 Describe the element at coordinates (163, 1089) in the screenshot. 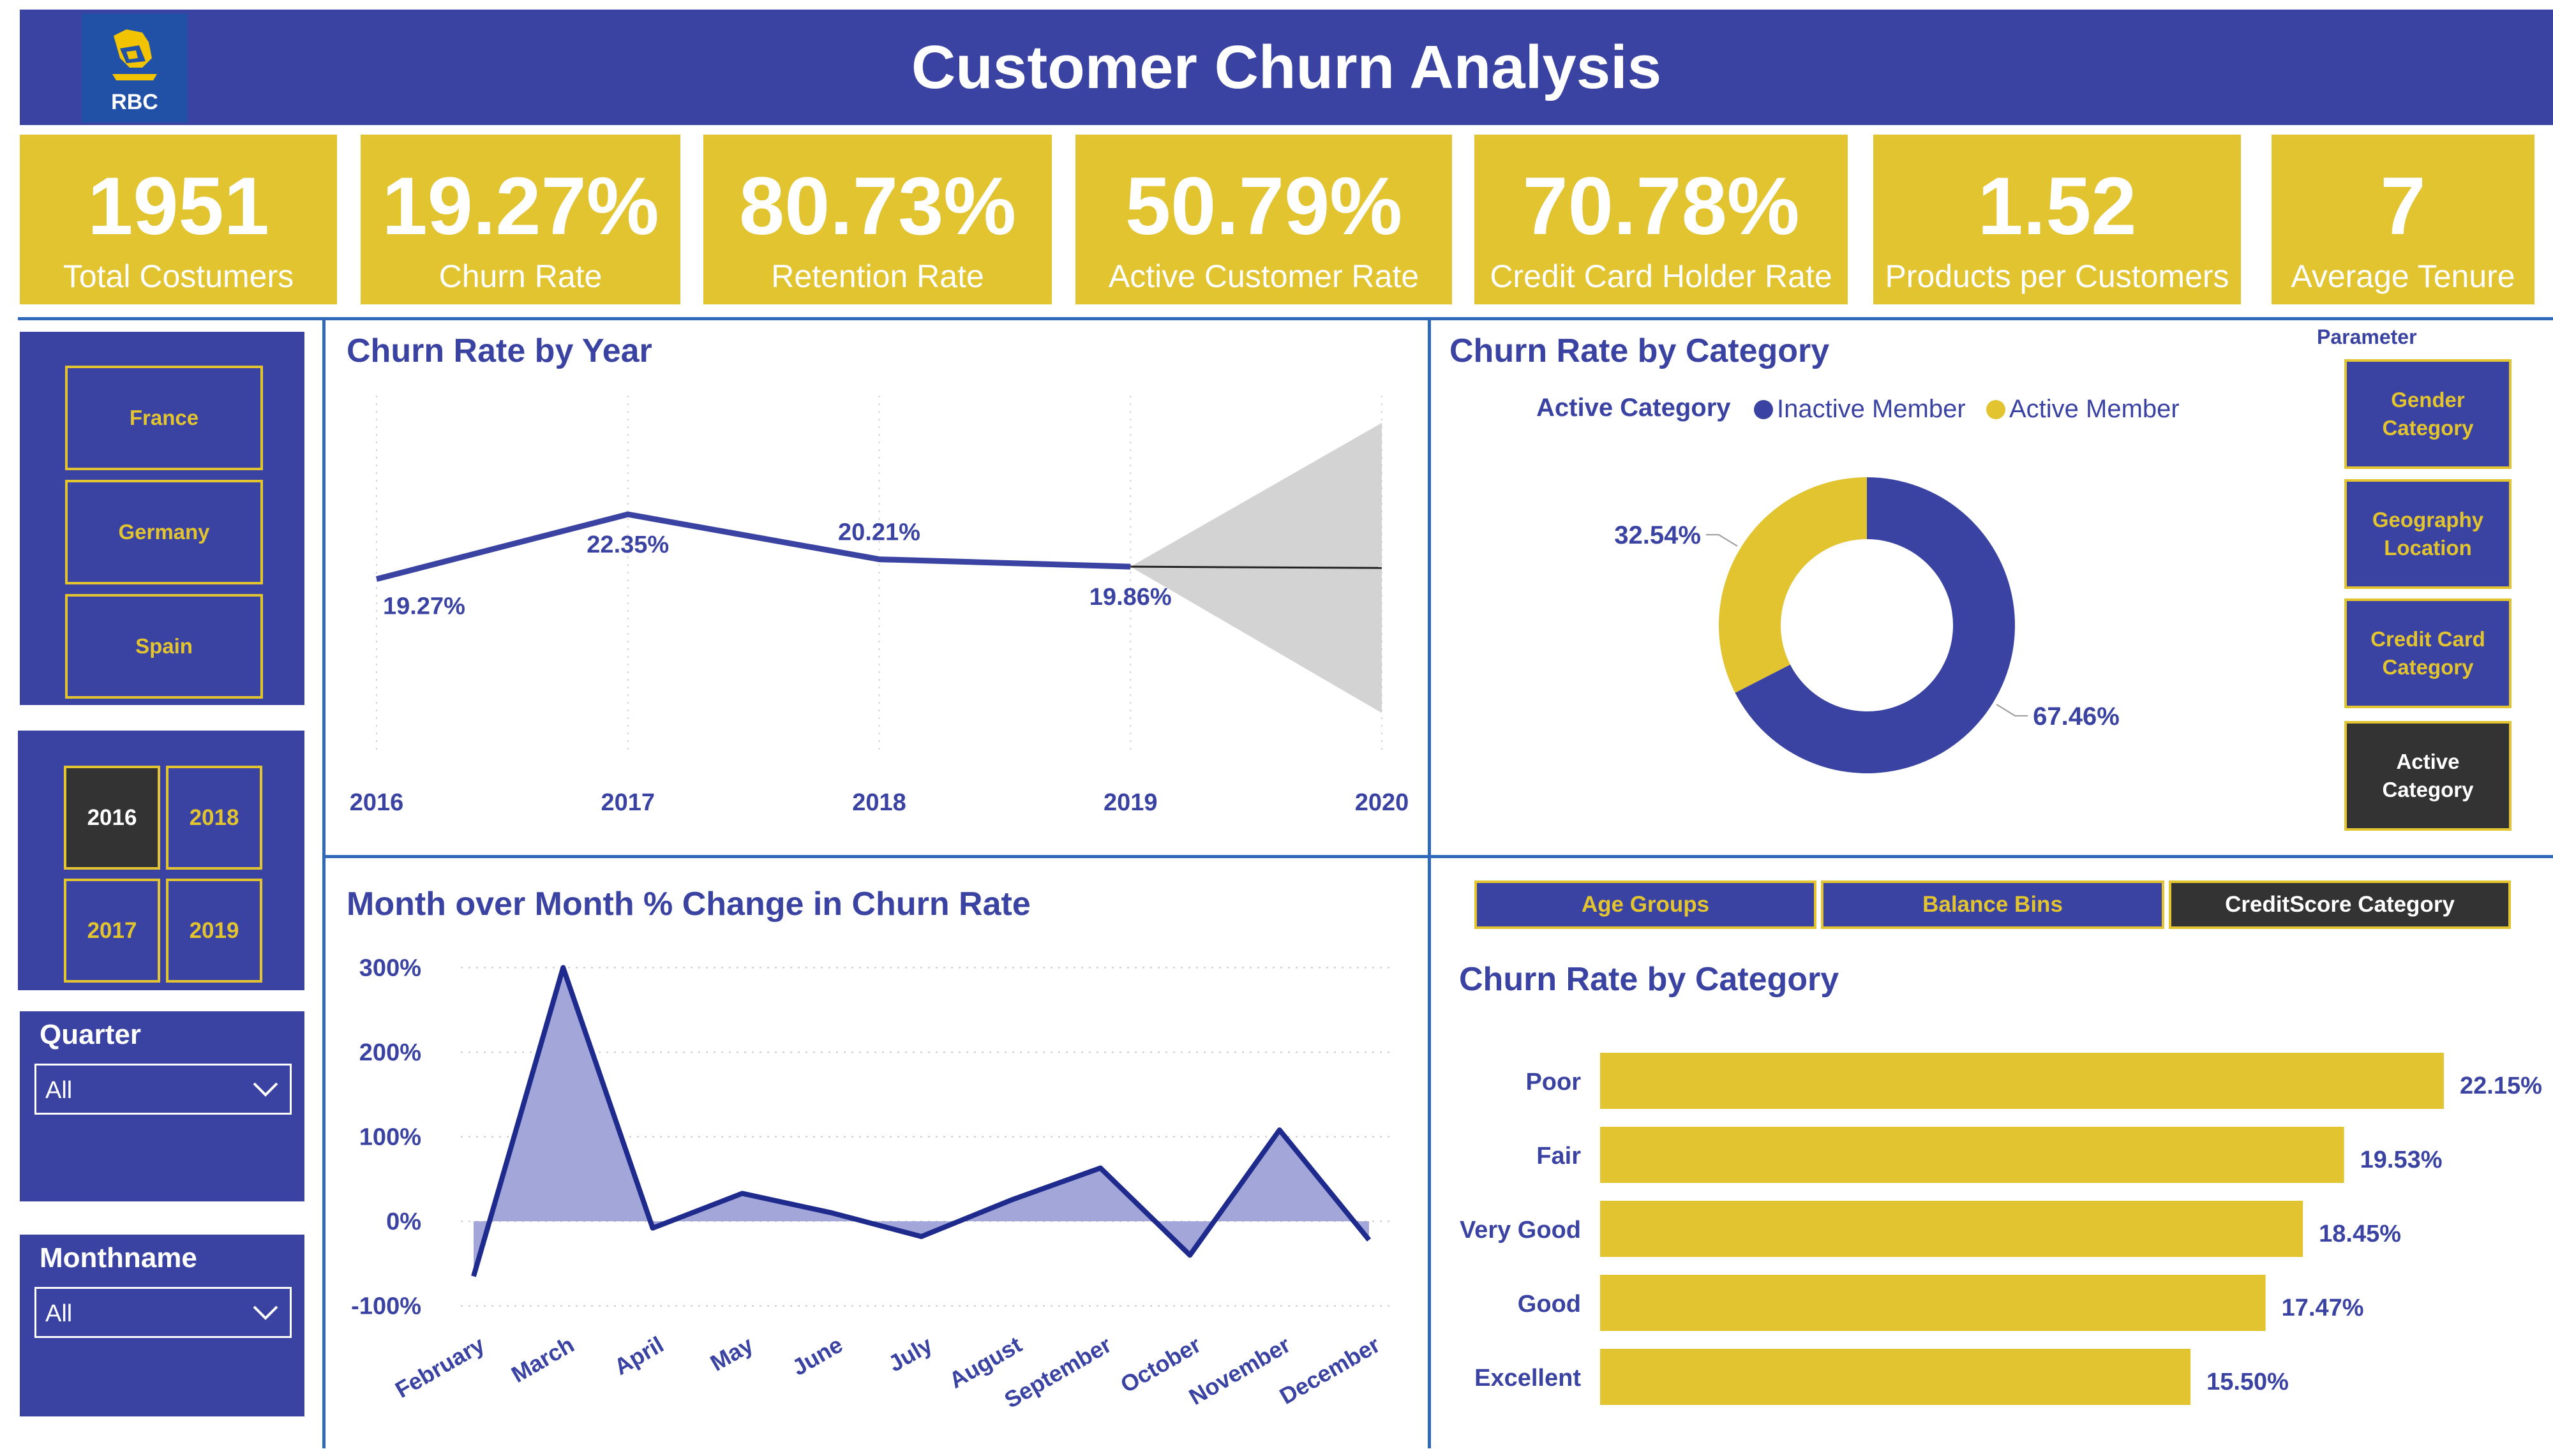

I see `quarter-dropdown: All` at that location.